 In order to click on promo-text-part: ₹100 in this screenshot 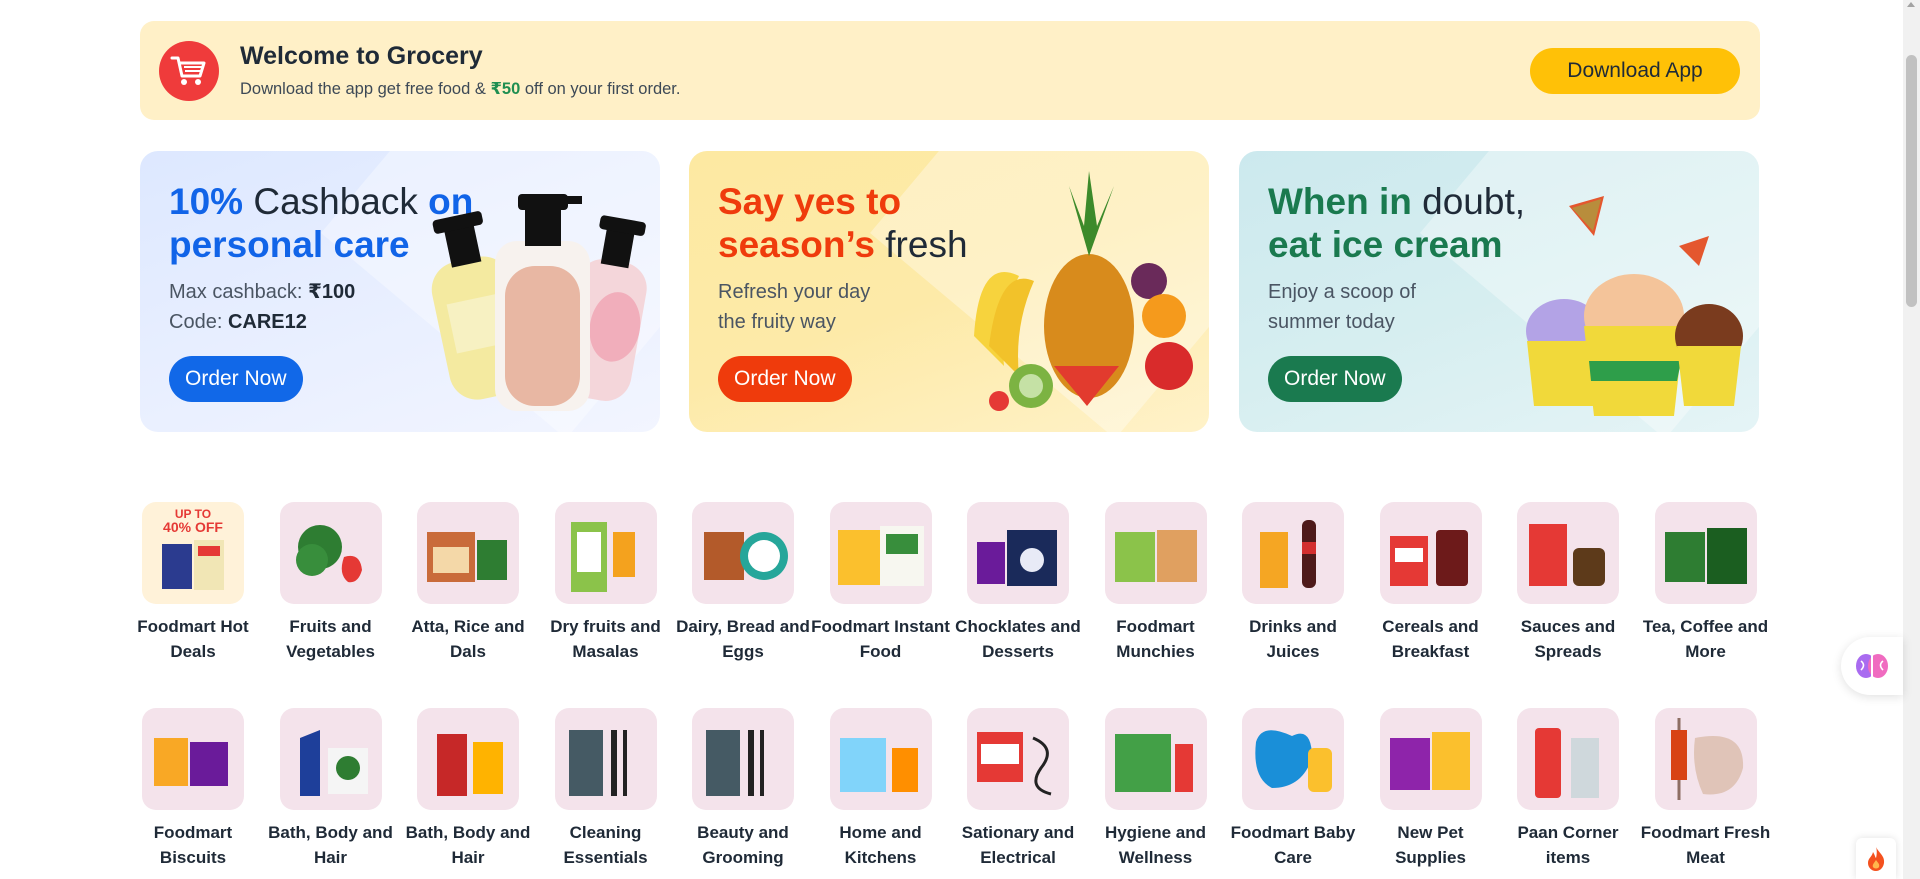, I will do `click(331, 292)`.